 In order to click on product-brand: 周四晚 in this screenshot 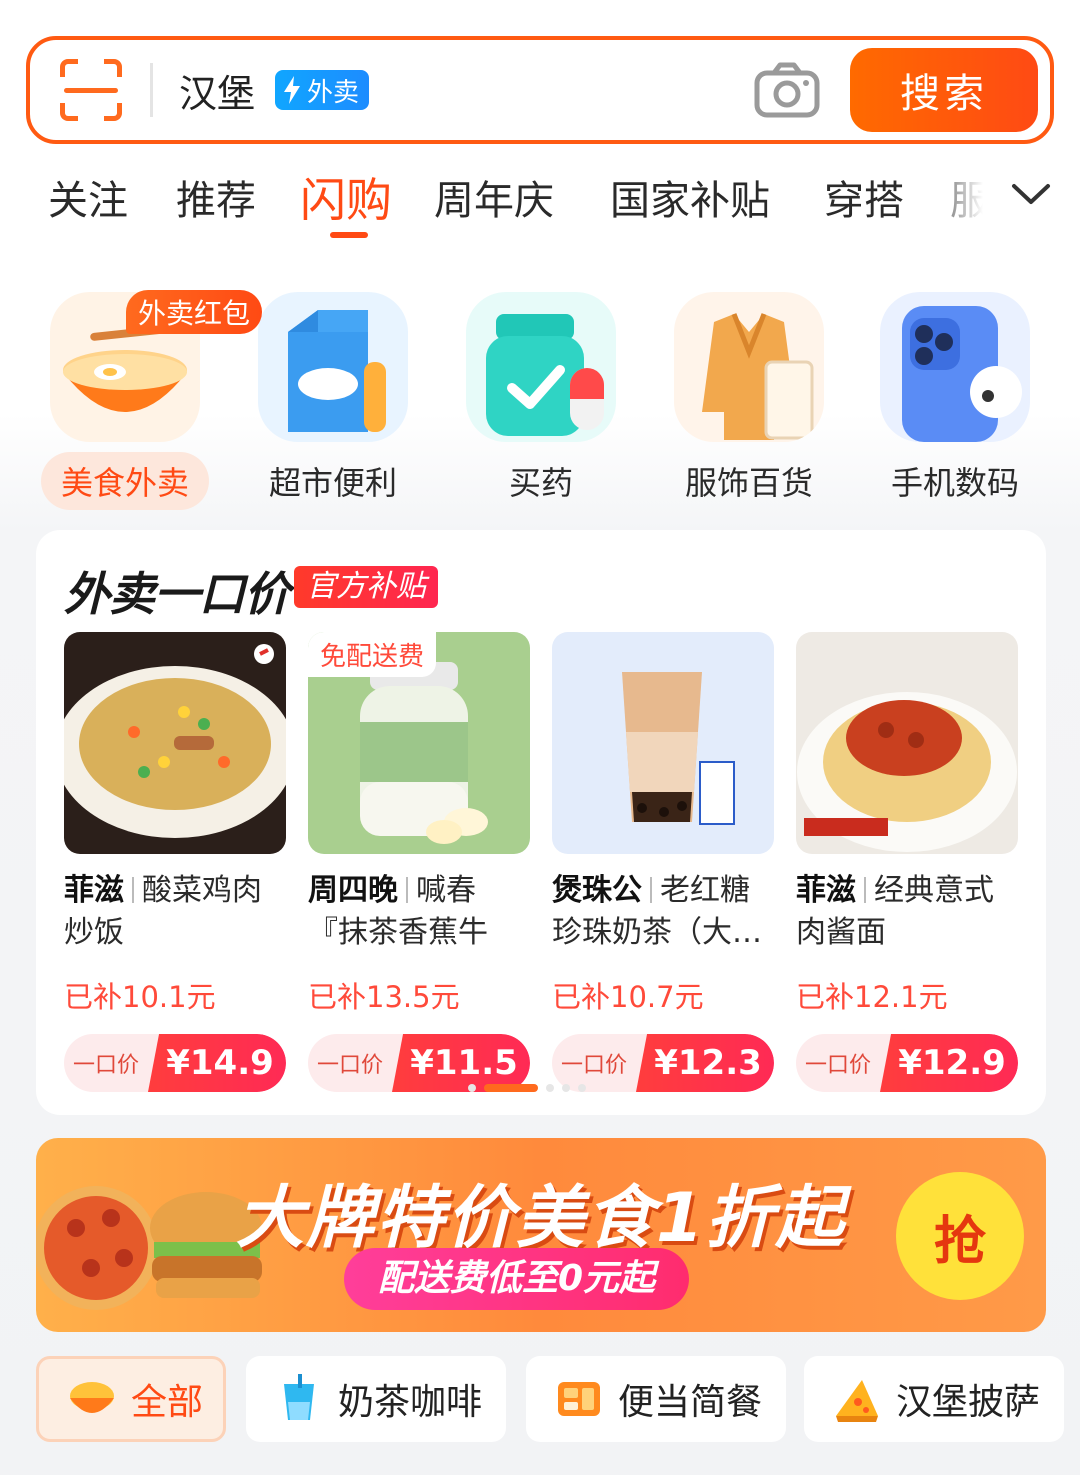, I will do `click(353, 890)`.